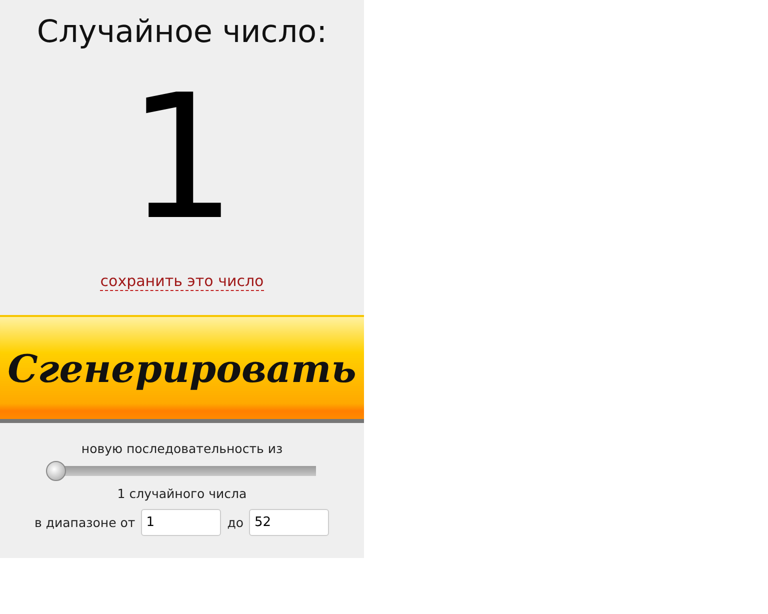  Describe the element at coordinates (182, 32) in the screenshot. I see `title: Случайное число:` at that location.